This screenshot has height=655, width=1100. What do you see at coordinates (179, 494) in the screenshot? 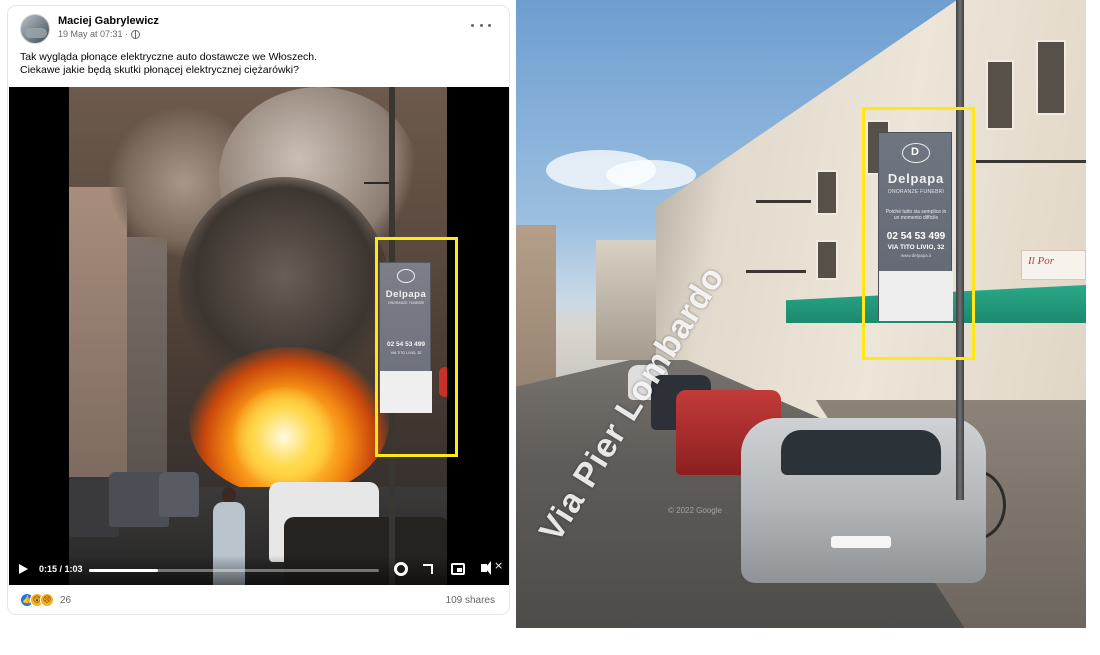
I see `parked-car` at bounding box center [179, 494].